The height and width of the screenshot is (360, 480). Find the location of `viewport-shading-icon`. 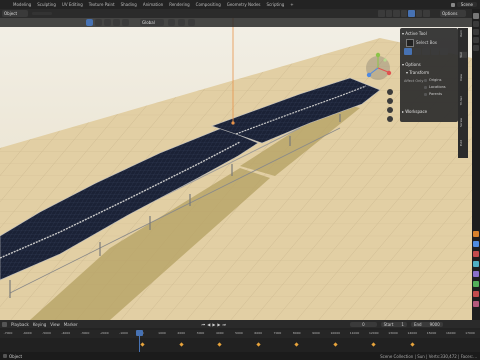

viewport-shading-icon is located at coordinates (381, 13).